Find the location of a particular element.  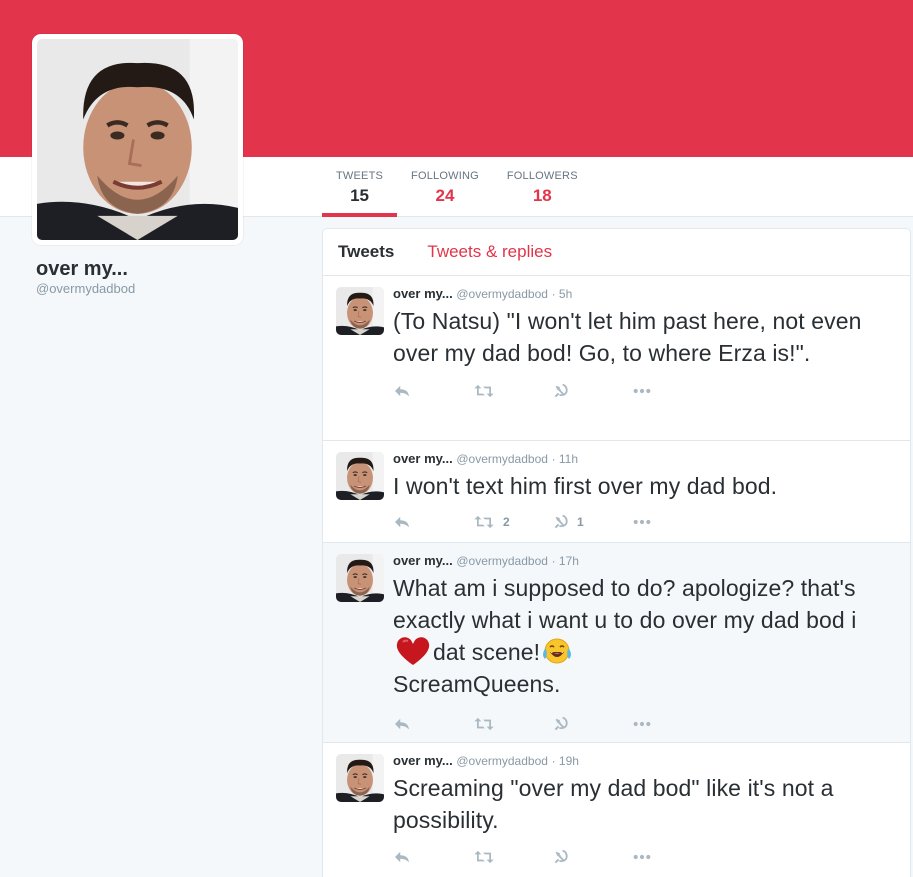

tweet-timestamp: · 5h is located at coordinates (562, 294).